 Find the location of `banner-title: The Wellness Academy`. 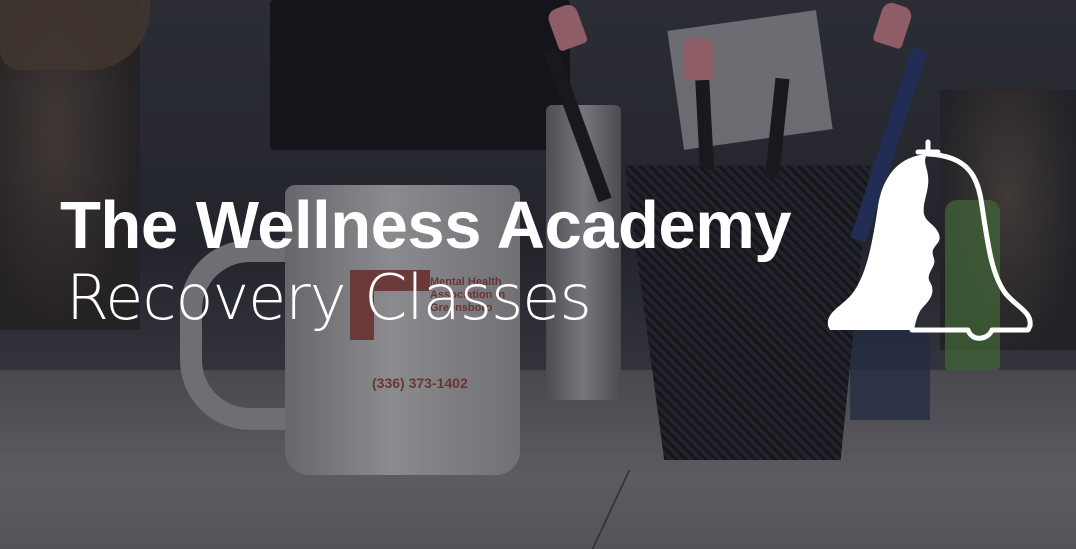

banner-title: The Wellness Academy is located at coordinates (426, 225).